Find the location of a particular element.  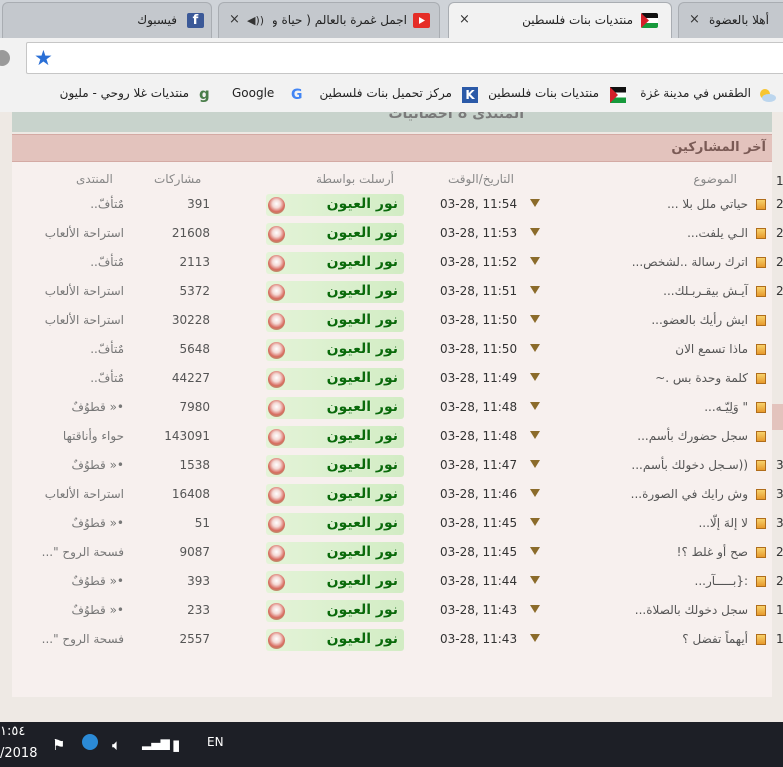

bookmark-star-icon: ★ is located at coordinates (43, 58).